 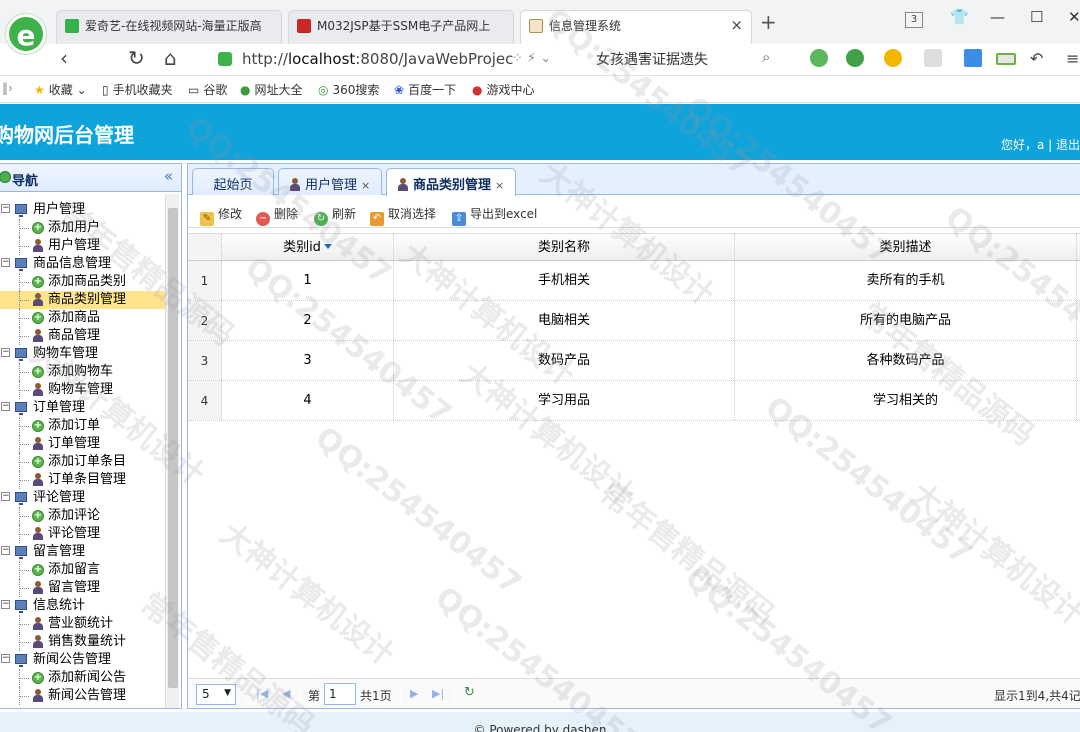 What do you see at coordinates (503, 89) in the screenshot?
I see `bookmark-item: ● 游戏中心` at bounding box center [503, 89].